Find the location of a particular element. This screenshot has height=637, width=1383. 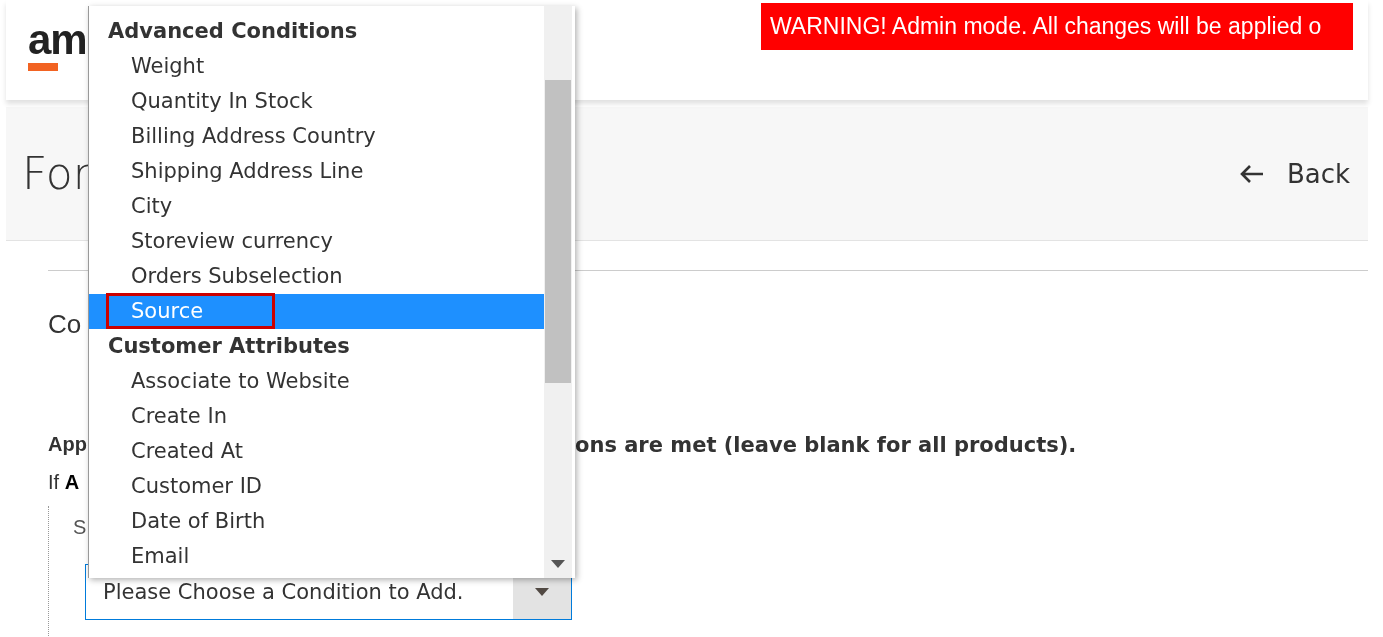

conditions-intro: App is located at coordinates (67, 445).